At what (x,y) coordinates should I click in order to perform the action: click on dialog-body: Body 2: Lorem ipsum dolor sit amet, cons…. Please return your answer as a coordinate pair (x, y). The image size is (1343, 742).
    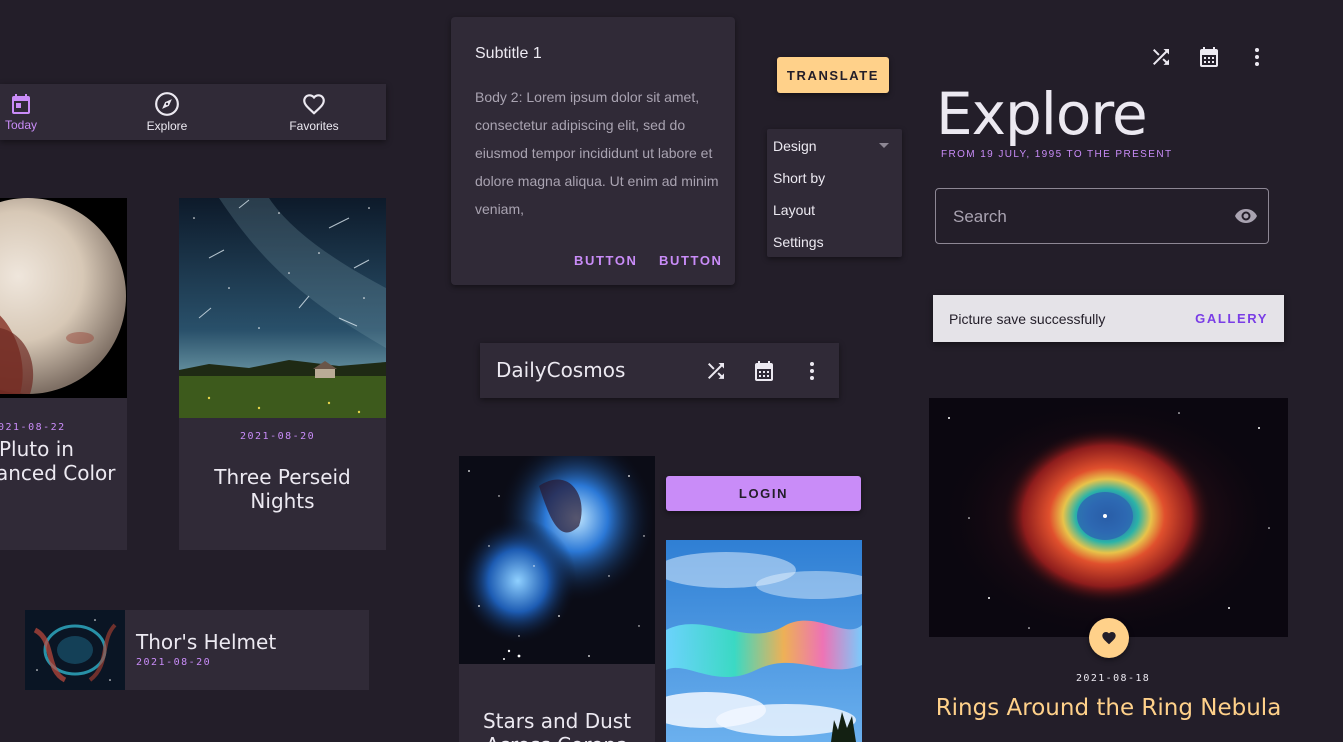
    Looking at the image, I should click on (597, 153).